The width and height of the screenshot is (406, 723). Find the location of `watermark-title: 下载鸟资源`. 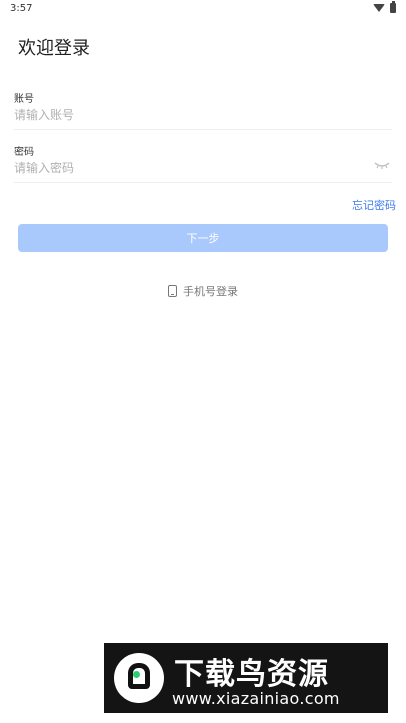

watermark-title: 下载鸟资源 is located at coordinates (251, 674).